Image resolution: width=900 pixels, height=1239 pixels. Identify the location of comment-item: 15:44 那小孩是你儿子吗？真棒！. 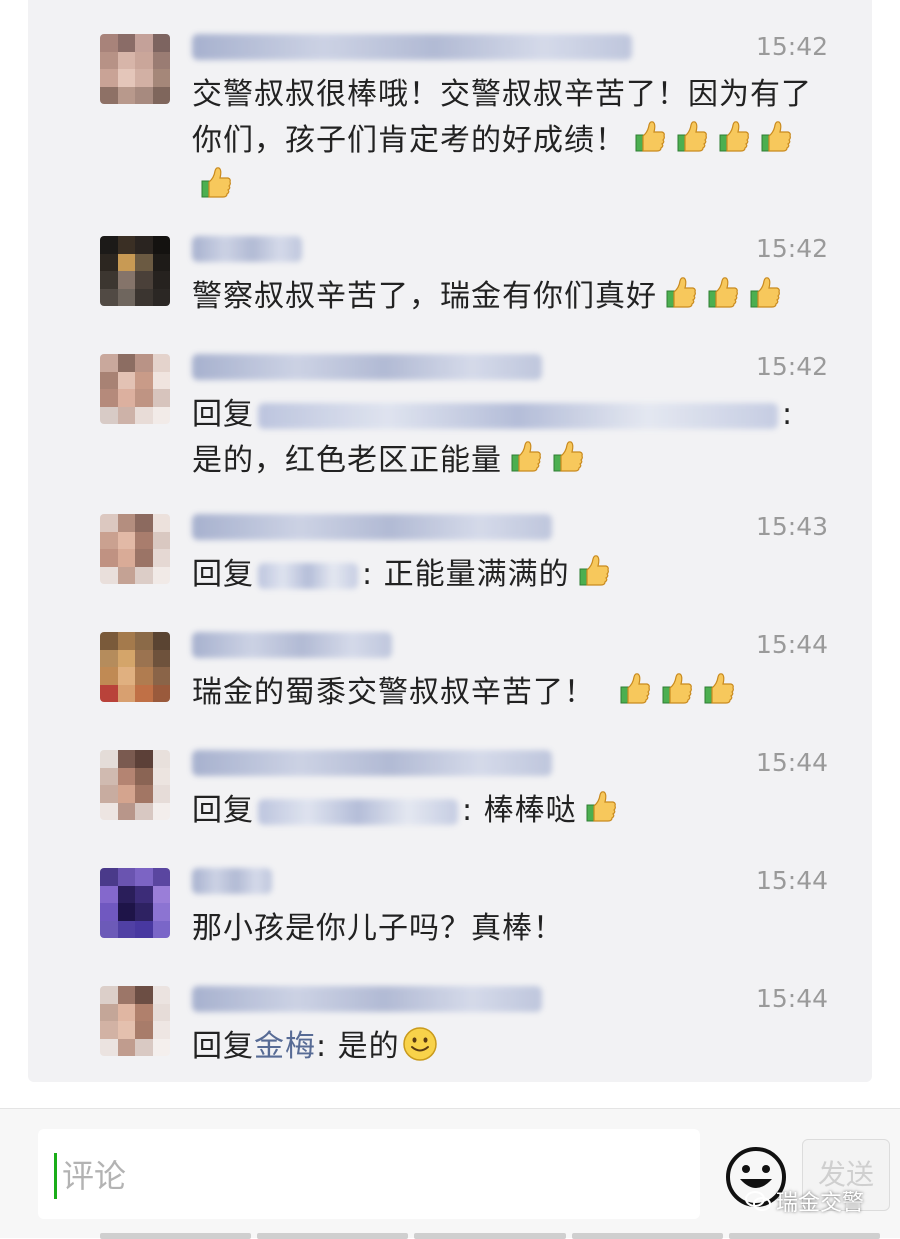
(450, 910).